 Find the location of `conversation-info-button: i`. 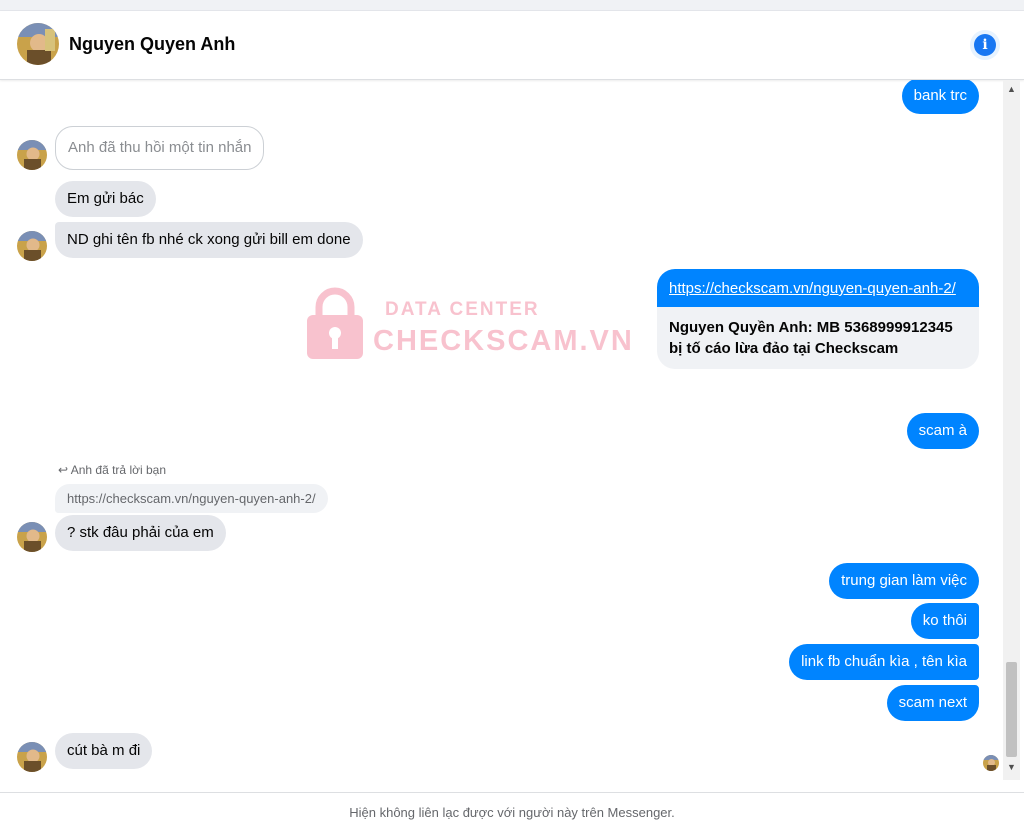

conversation-info-button: i is located at coordinates (985, 45).